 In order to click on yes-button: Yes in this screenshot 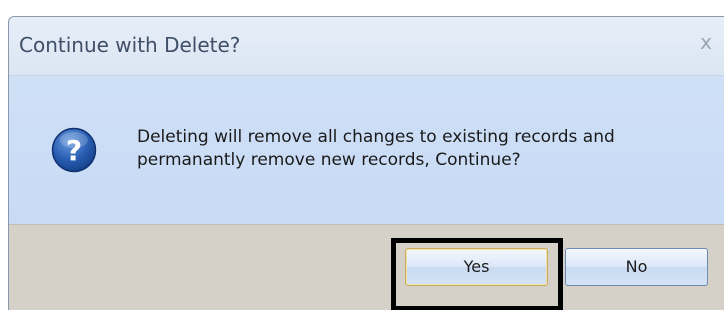, I will do `click(476, 267)`.